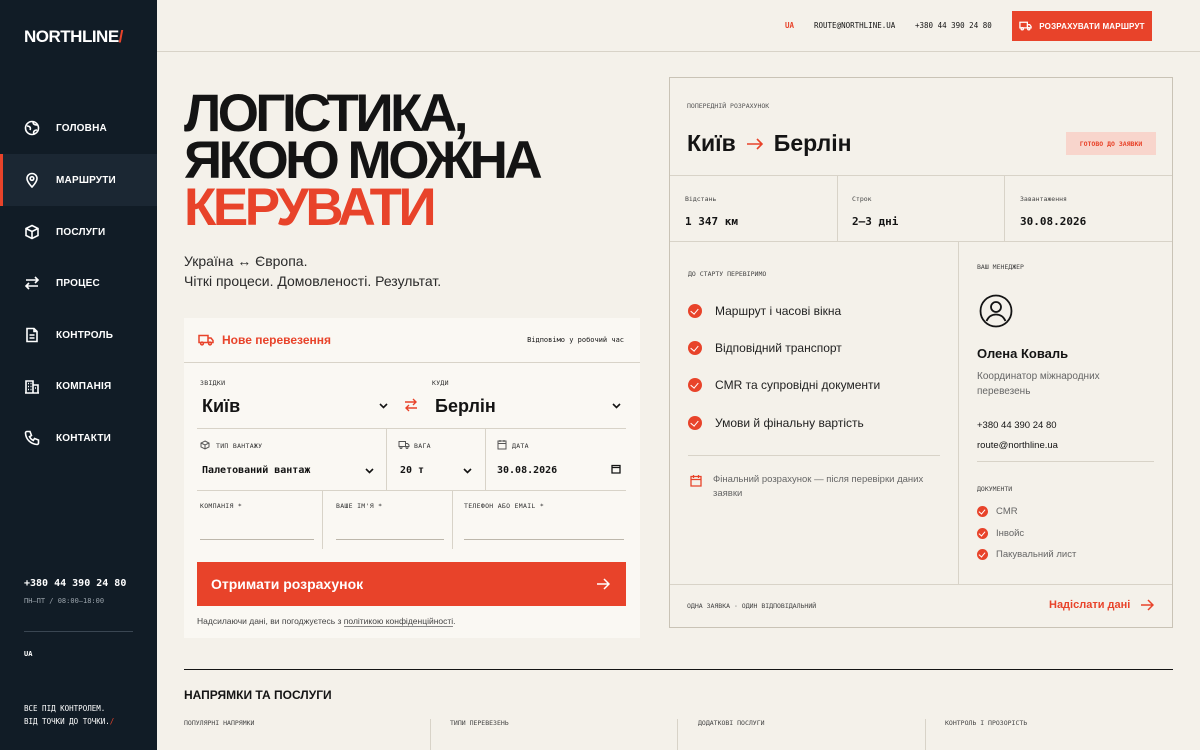 Image resolution: width=1200 pixels, height=750 pixels. I want to click on document-label: Пакувальний лист, so click(1036, 554).